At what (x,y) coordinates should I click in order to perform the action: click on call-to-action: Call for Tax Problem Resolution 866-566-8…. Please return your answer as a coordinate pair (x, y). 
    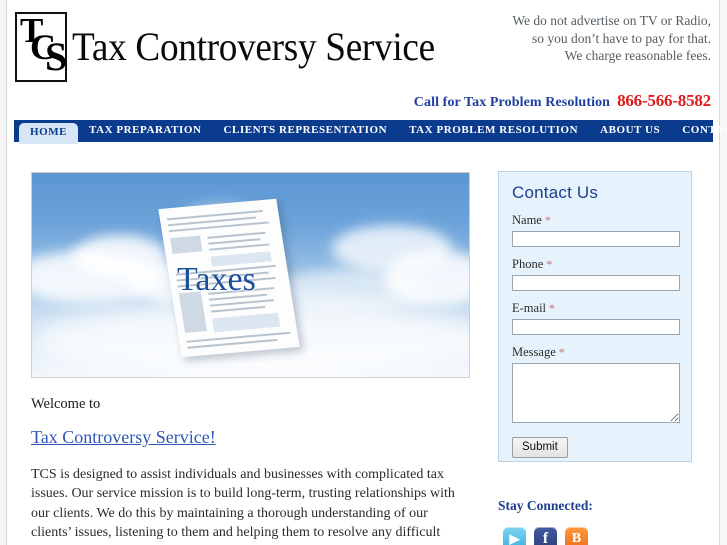
    Looking at the image, I should click on (562, 101).